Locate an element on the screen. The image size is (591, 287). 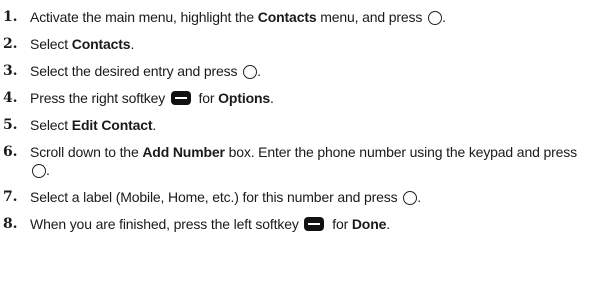
text-run: Scroll down to the is located at coordinates (86, 152).